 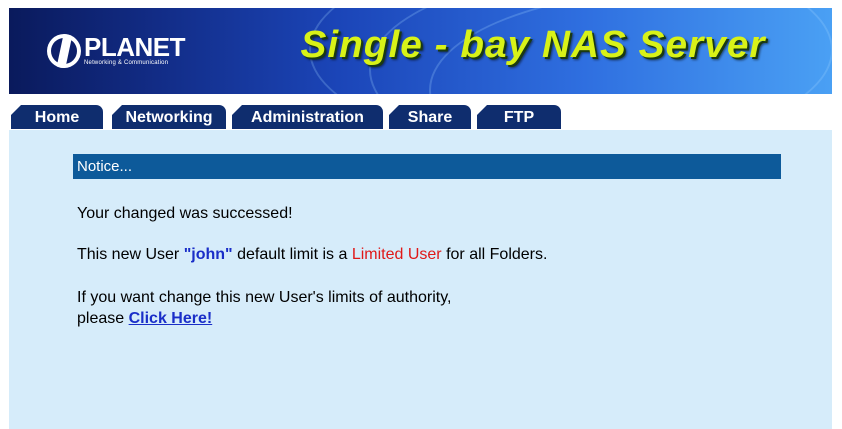 I want to click on tab-administration: Administration, so click(x=307, y=117).